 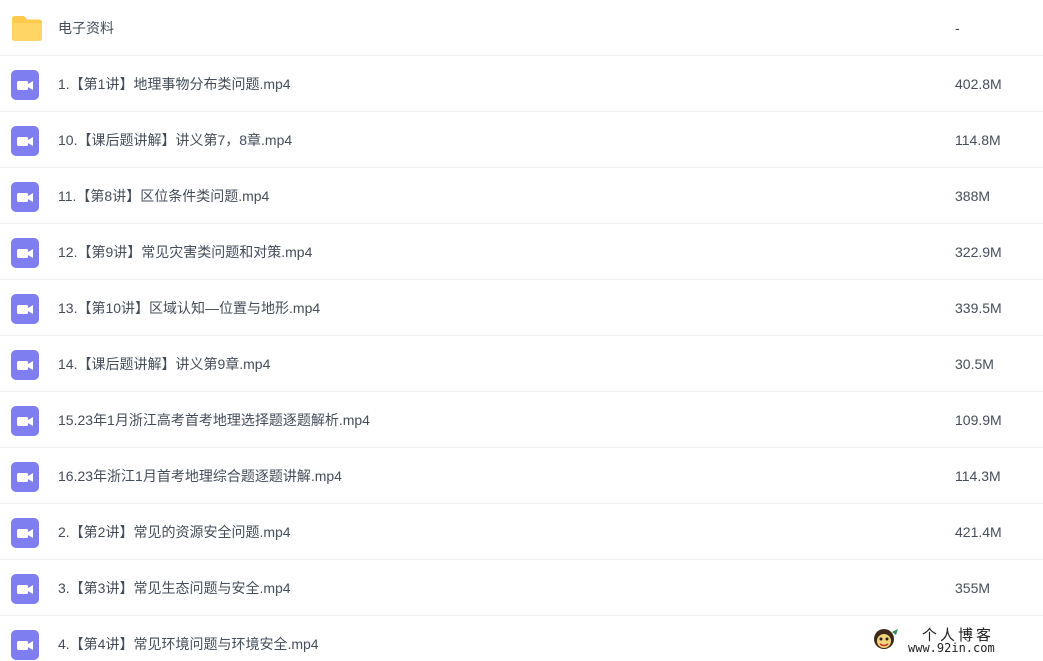 What do you see at coordinates (174, 588) in the screenshot?
I see `file-name: 3.【第3讲】常见生态问题与安全.mp4` at bounding box center [174, 588].